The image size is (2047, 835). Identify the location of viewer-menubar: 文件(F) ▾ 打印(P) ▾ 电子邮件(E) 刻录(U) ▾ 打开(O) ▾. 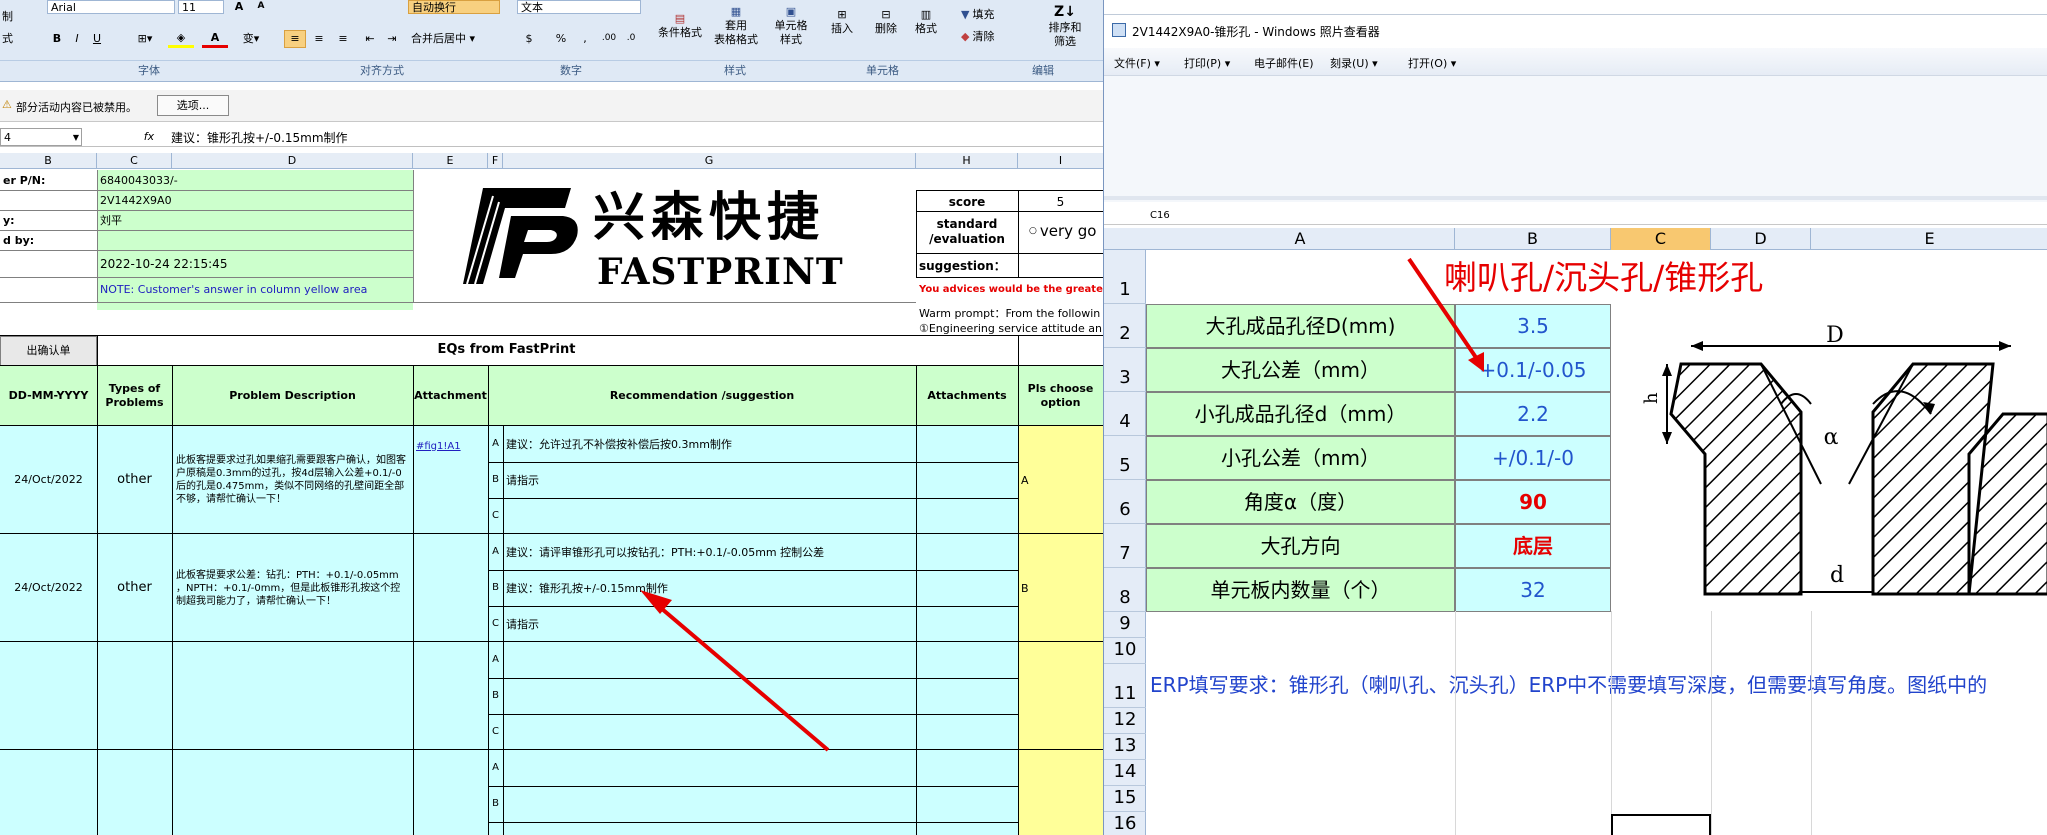
(1575, 62).